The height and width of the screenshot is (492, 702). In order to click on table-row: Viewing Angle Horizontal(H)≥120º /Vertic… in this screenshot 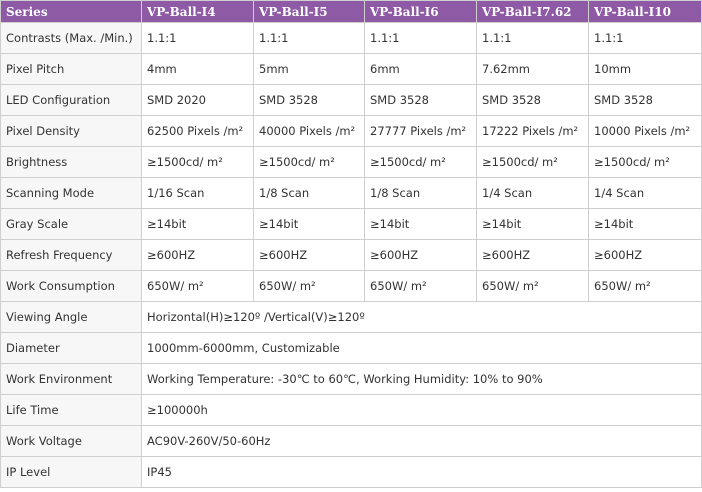, I will do `click(351, 317)`.